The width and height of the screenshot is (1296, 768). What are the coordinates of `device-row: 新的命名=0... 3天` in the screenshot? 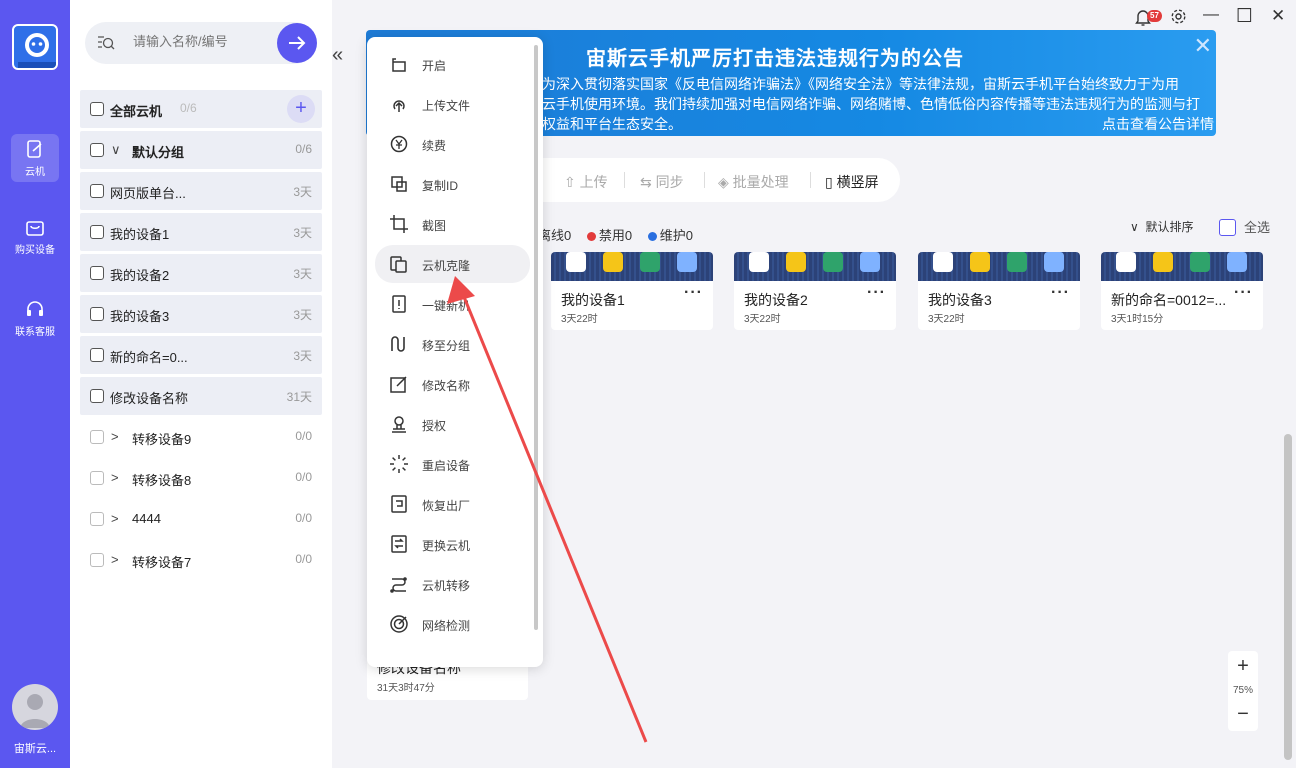 It's located at (201, 355).